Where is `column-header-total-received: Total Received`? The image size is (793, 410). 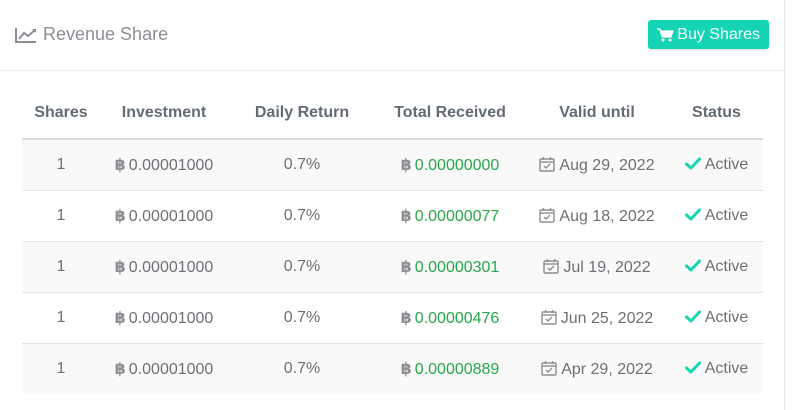 column-header-total-received: Total Received is located at coordinates (450, 114).